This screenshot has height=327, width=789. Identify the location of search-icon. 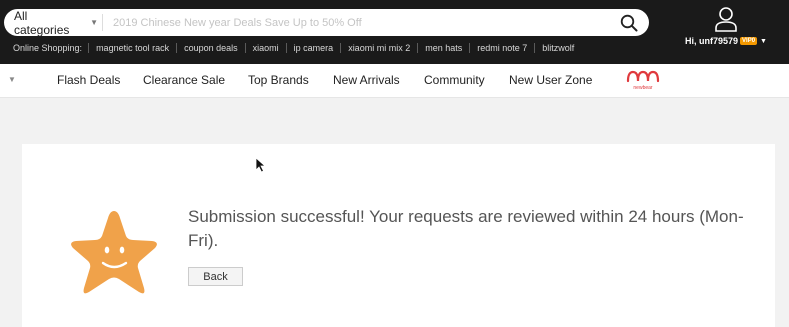
(629, 22).